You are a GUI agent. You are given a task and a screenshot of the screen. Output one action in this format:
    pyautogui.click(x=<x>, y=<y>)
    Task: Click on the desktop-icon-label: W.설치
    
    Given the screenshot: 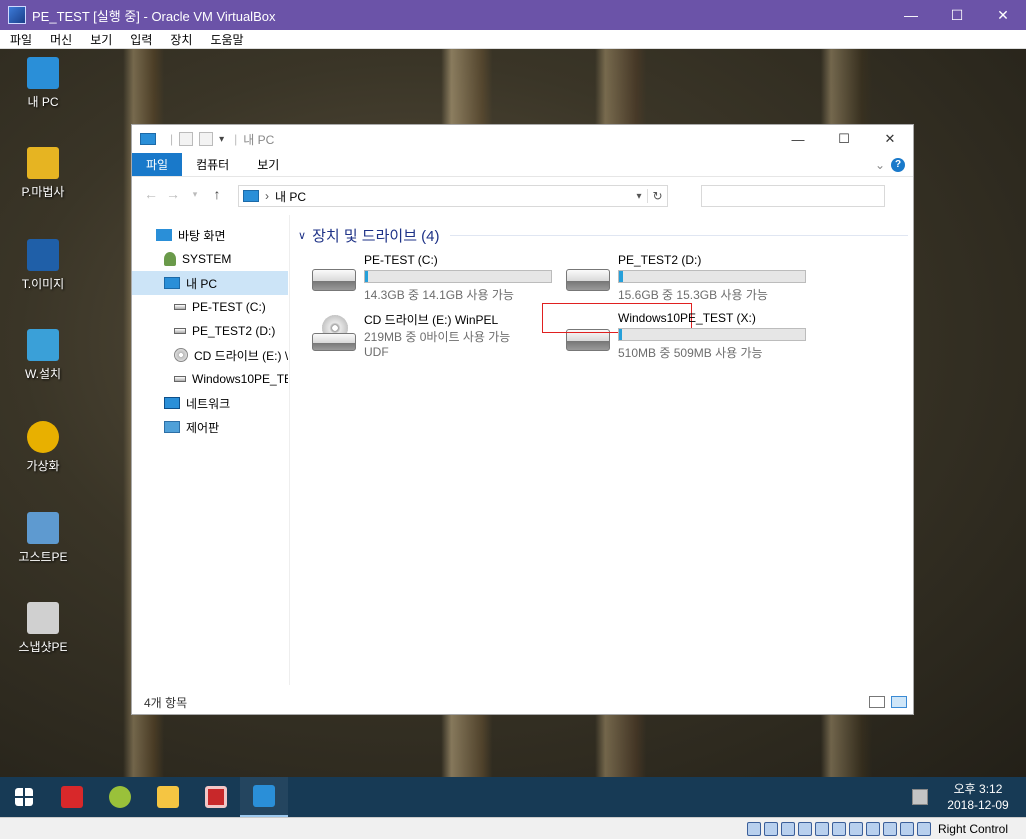 What is the action you would take?
    pyautogui.click(x=43, y=374)
    